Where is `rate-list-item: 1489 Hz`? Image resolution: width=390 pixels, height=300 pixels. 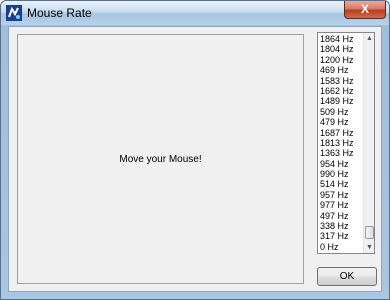 rate-list-item: 1489 Hz is located at coordinates (340, 101).